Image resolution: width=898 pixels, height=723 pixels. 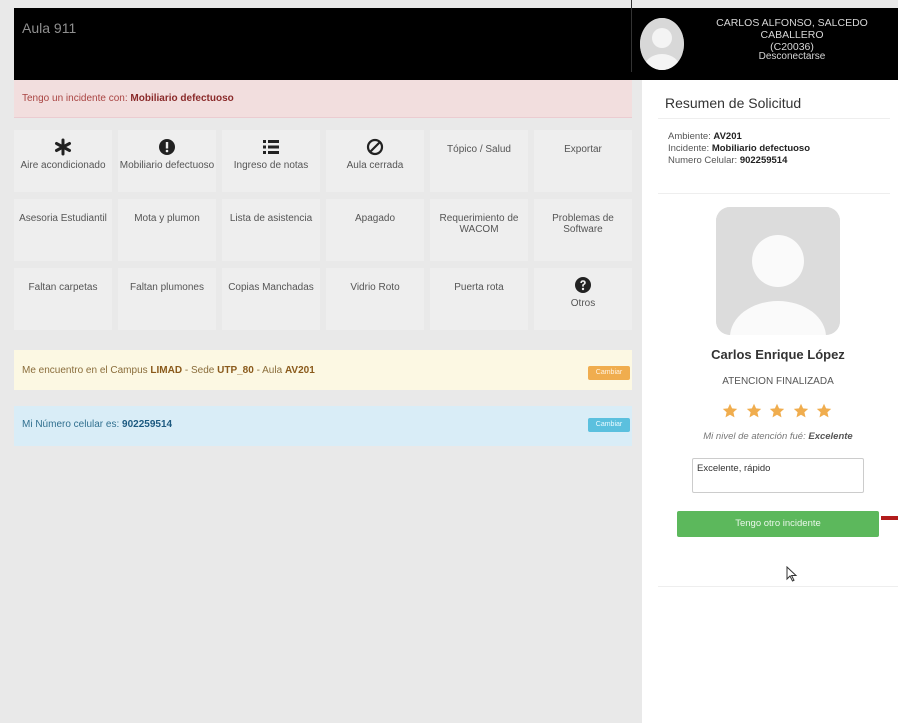 What do you see at coordinates (323, 426) in the screenshot?
I see `phone-bar: Mi Número celular es: 902259514` at bounding box center [323, 426].